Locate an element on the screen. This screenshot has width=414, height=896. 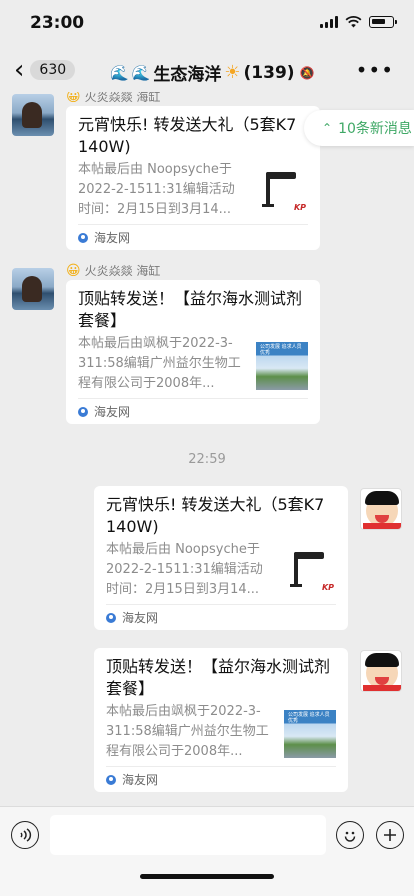
chat-title: 🌊 🌊 生态海洋 ☀ (139) 🔕 is located at coordinates (212, 72).